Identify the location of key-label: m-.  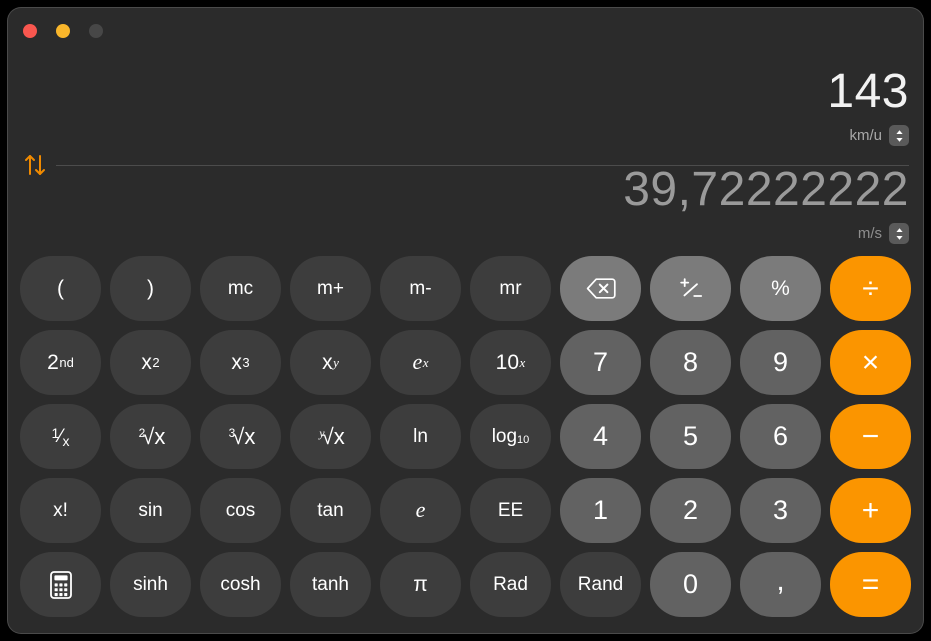
(420, 288).